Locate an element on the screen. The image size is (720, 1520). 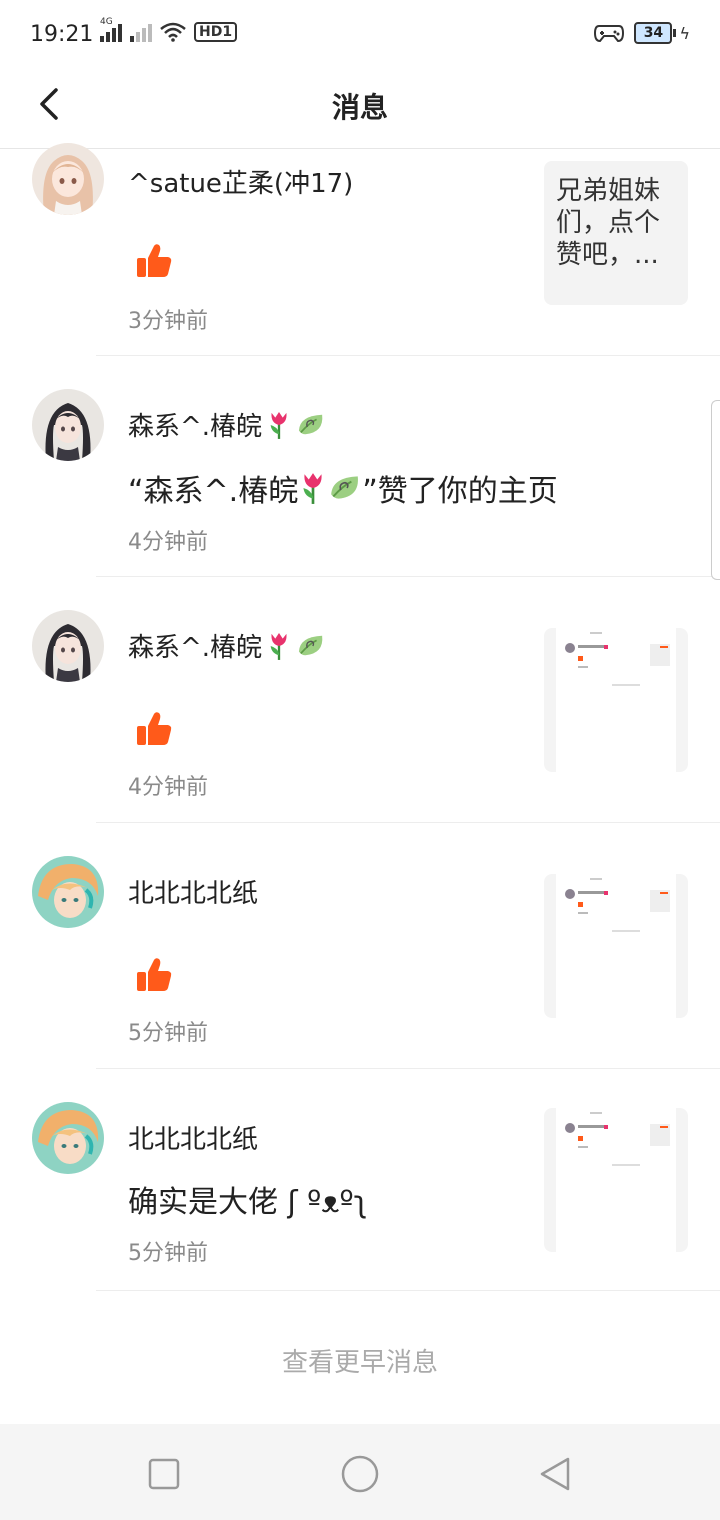
header: 消息 is located at coordinates (360, 110).